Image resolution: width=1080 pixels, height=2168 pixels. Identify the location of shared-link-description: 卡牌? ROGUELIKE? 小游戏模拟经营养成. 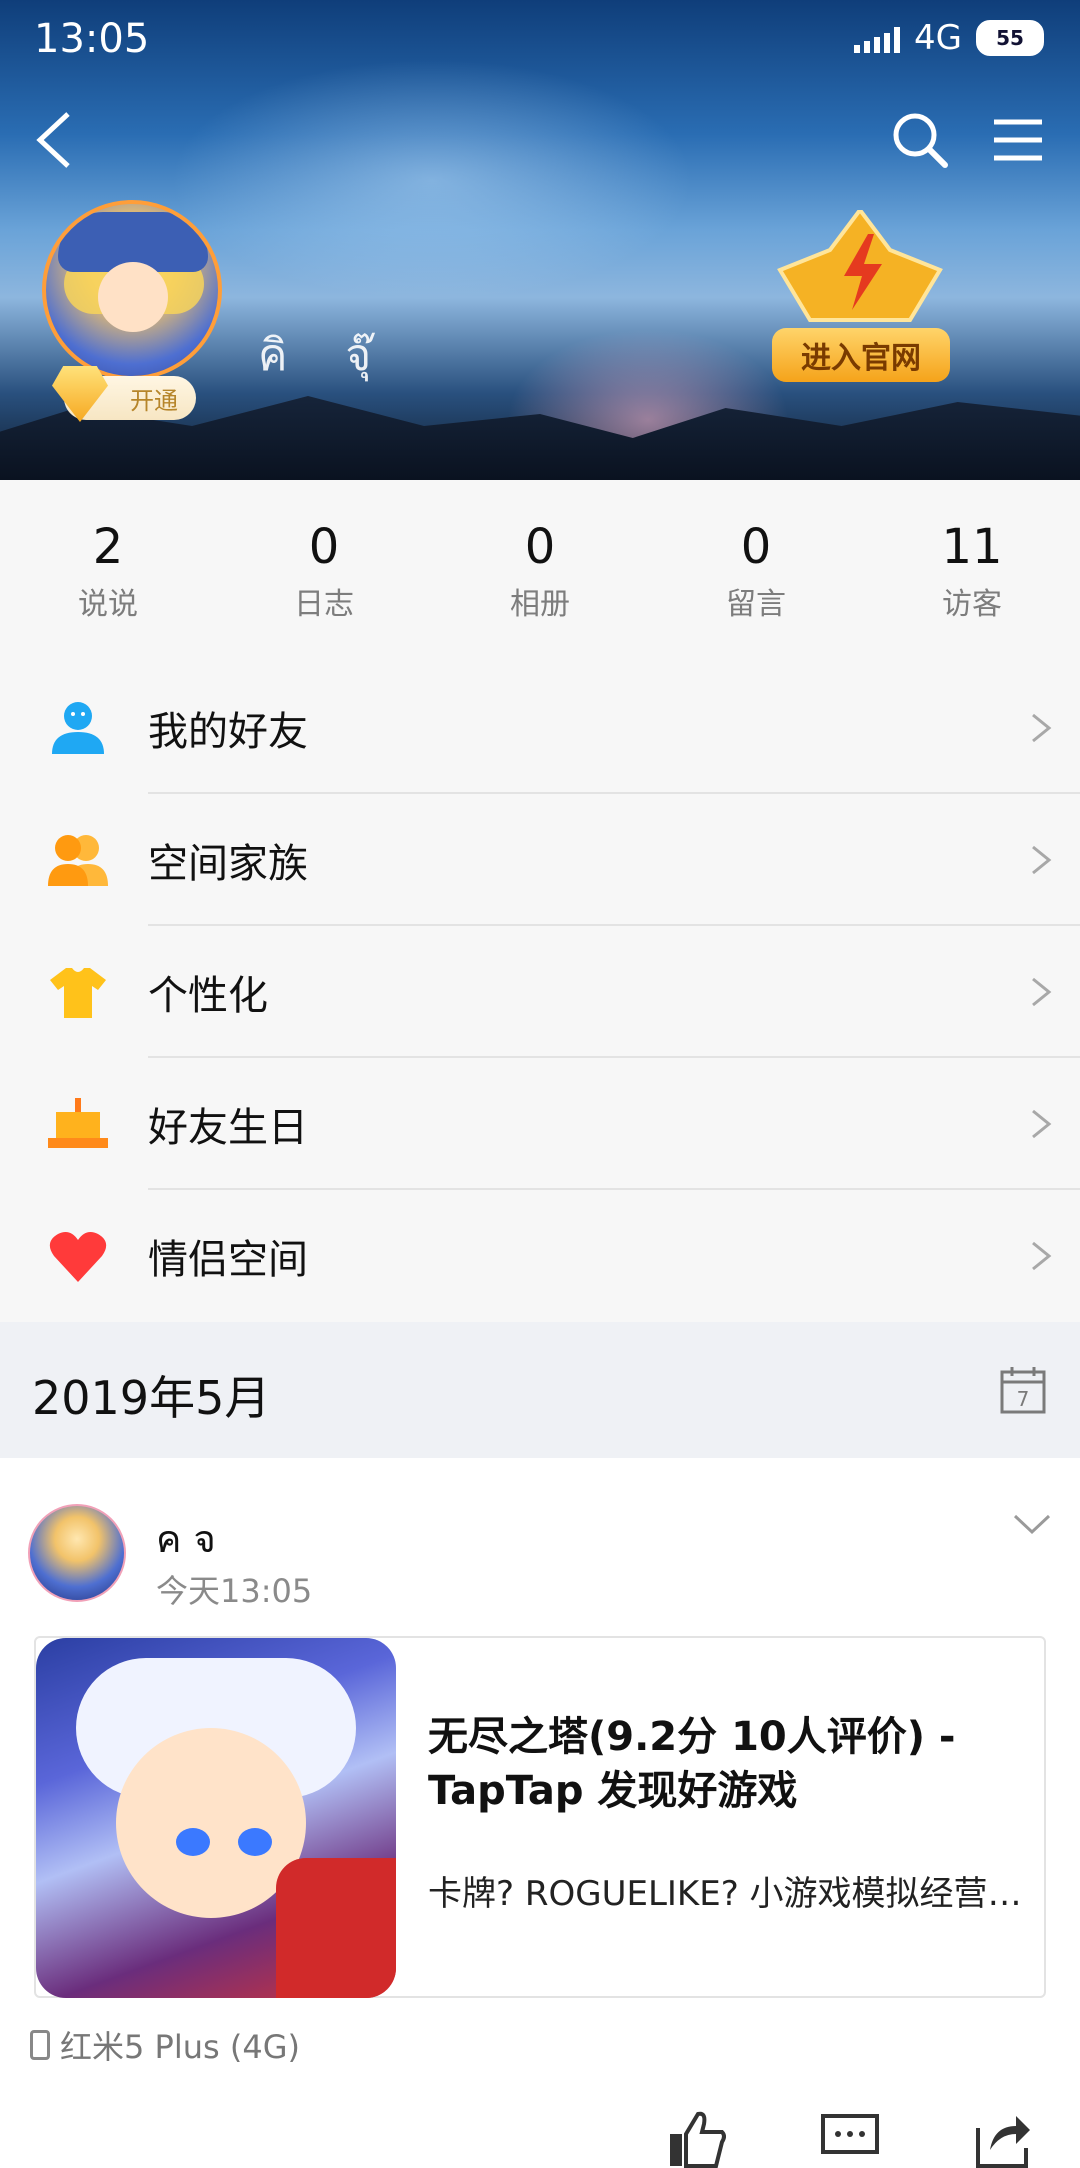
(728, 1894).